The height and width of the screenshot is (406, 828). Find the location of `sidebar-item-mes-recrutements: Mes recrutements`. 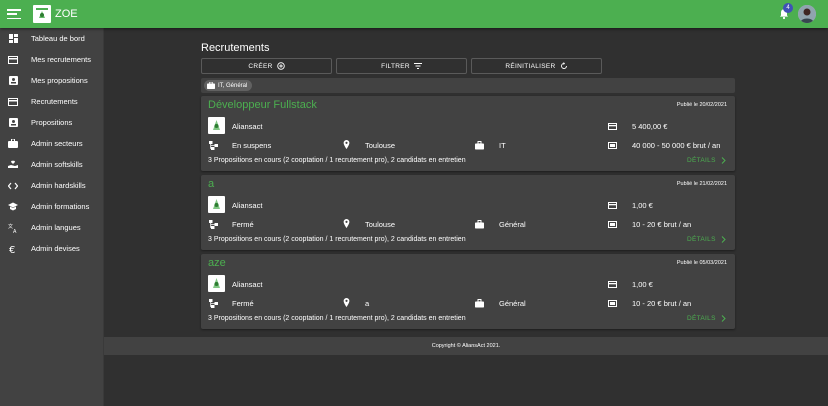

sidebar-item-mes-recrutements: Mes recrutements is located at coordinates (51, 59).